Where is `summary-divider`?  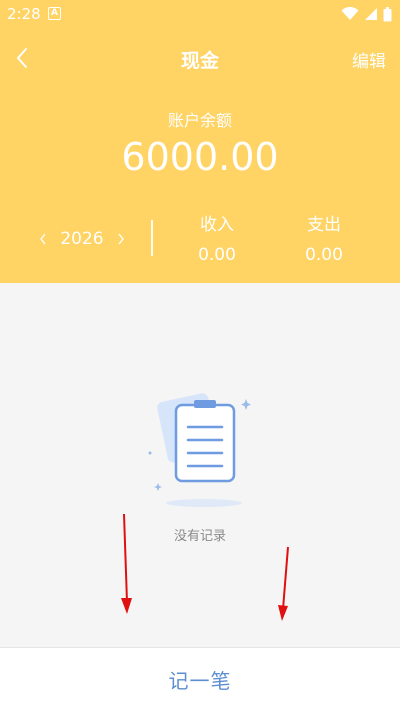 summary-divider is located at coordinates (152, 238).